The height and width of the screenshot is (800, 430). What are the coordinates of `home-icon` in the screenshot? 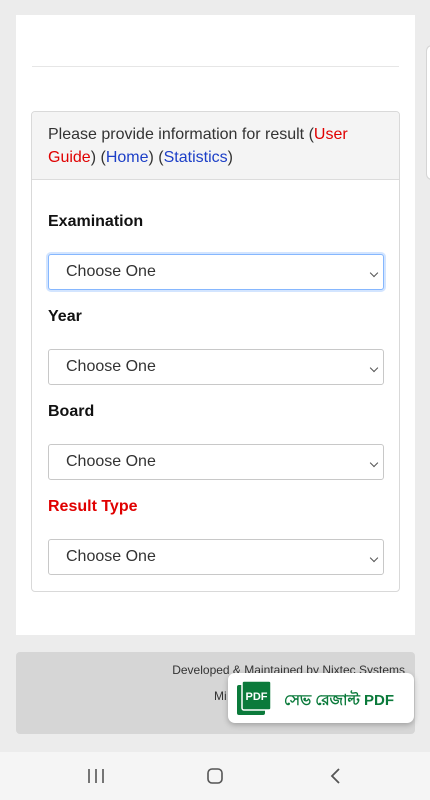 It's located at (215, 776).